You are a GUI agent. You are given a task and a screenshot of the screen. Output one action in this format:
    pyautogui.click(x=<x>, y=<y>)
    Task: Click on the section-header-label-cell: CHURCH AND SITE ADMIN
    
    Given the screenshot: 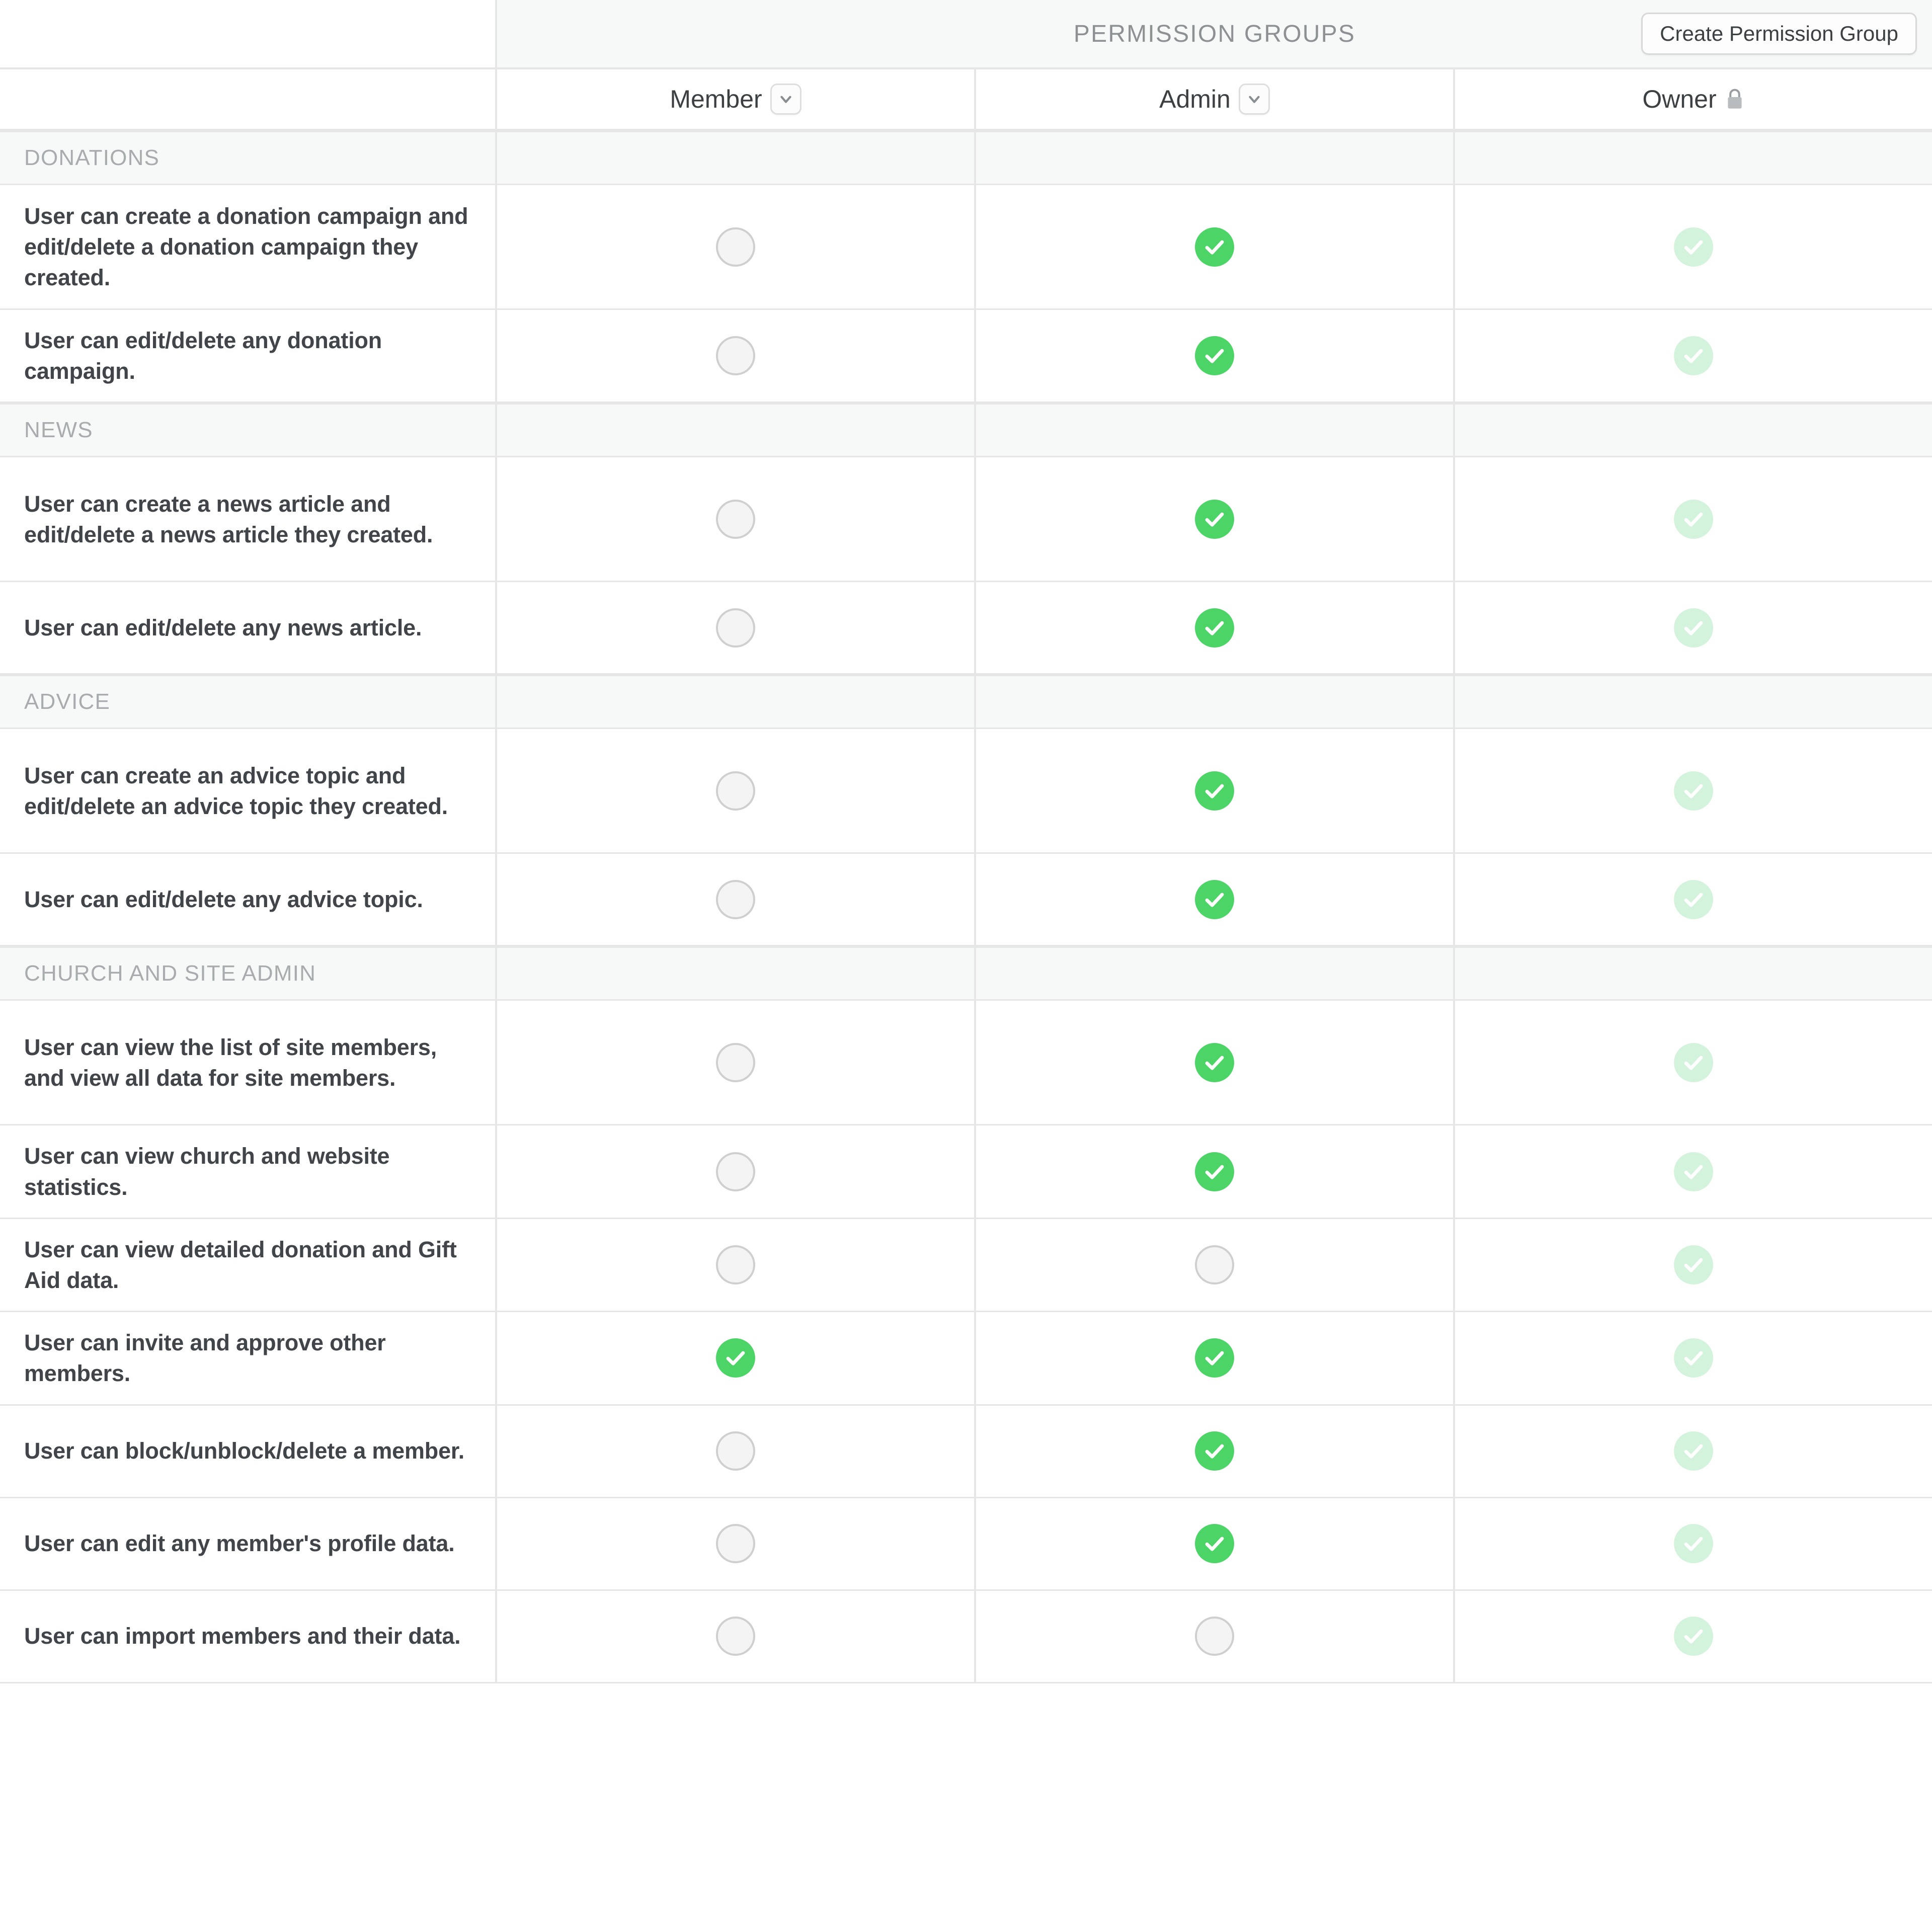 What is the action you would take?
    pyautogui.click(x=249, y=974)
    